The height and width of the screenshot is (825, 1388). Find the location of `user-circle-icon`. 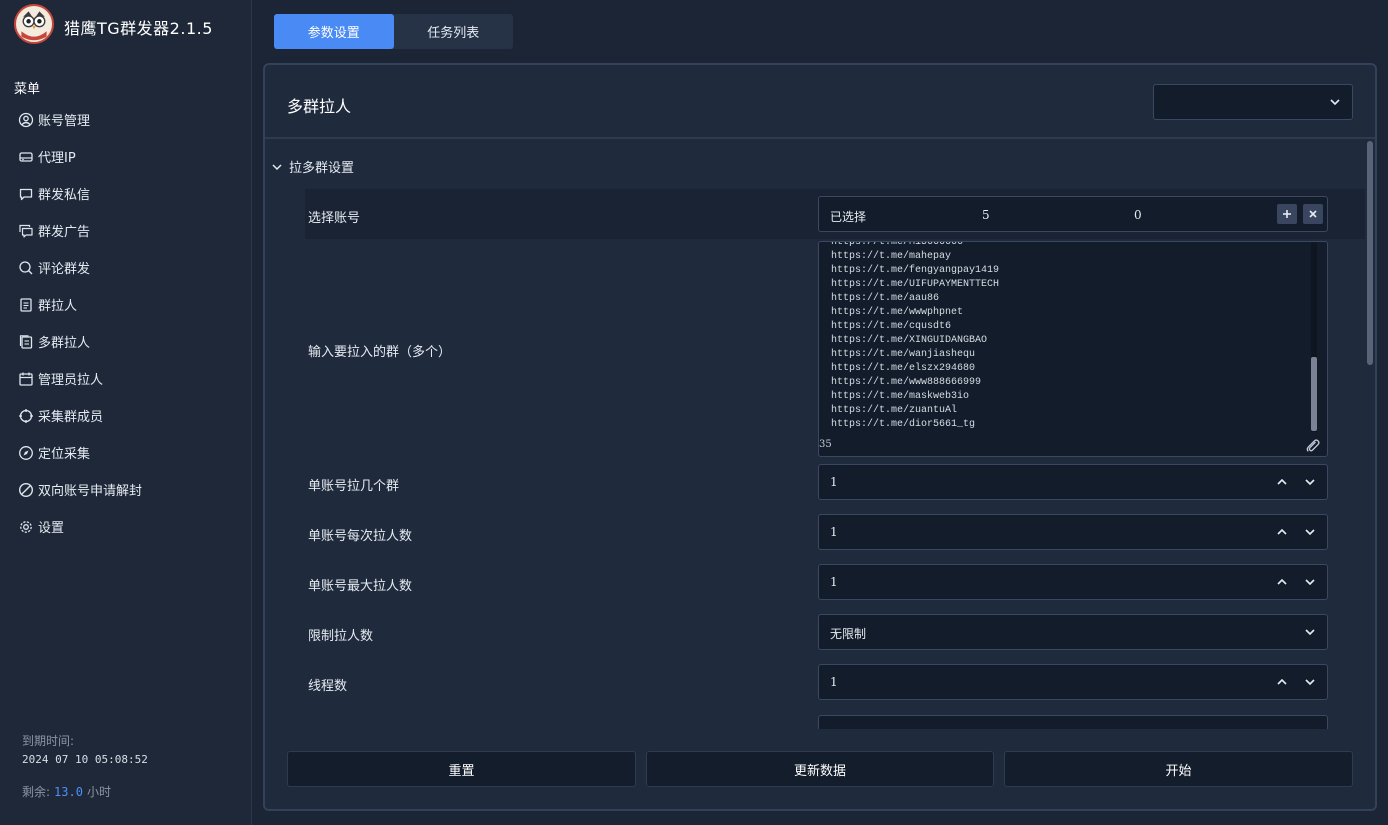

user-circle-icon is located at coordinates (26, 120).